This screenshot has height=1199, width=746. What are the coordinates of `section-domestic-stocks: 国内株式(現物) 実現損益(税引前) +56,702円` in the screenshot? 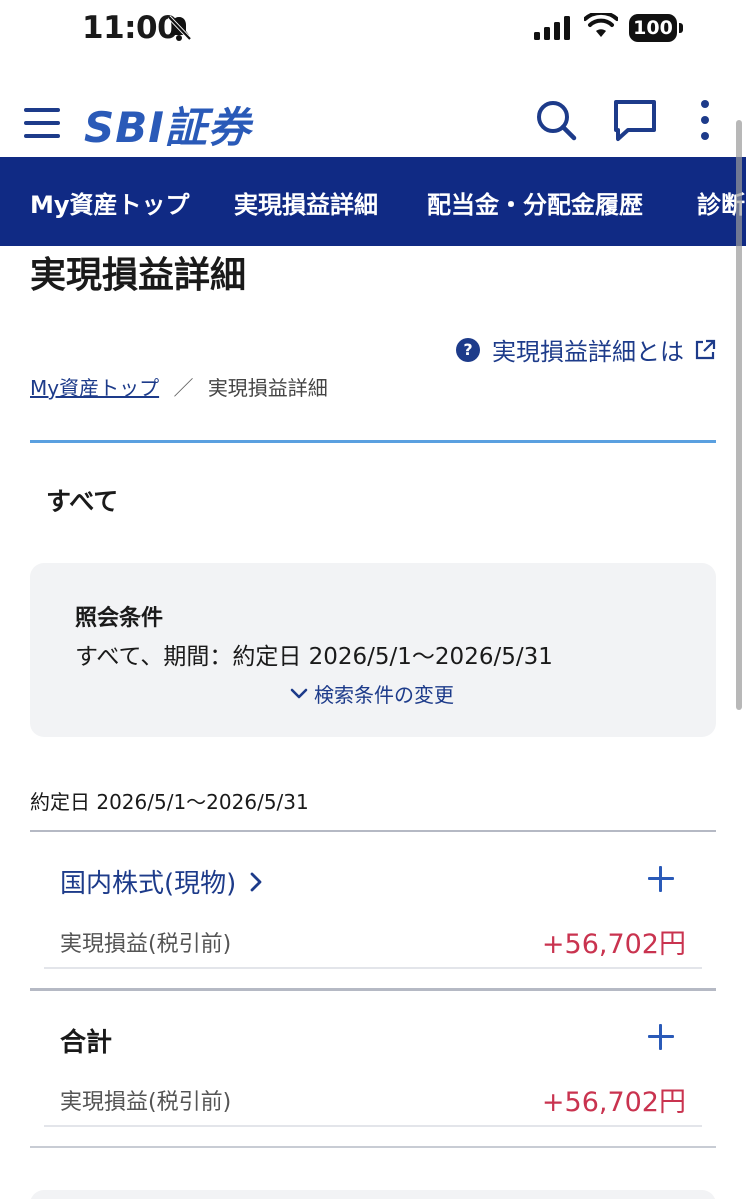 It's located at (373, 910).